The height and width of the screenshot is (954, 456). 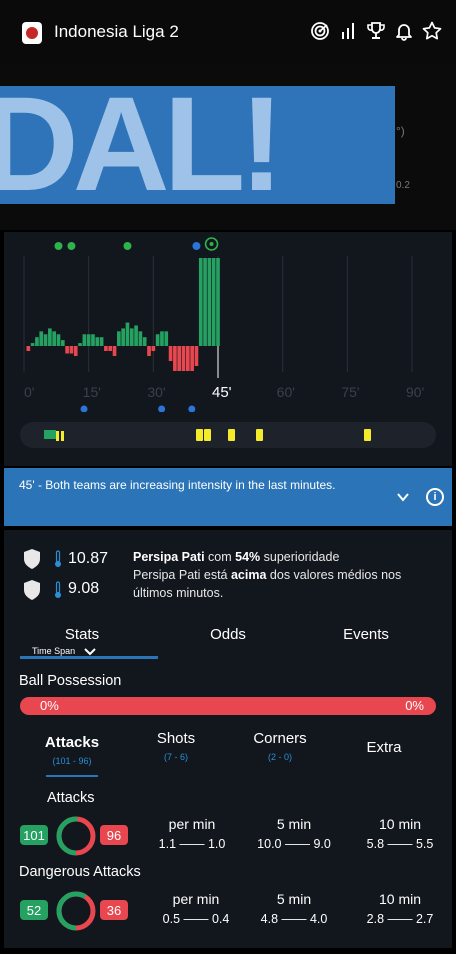 I want to click on sup-line2-team: Persipa Pati, so click(x=167, y=575).